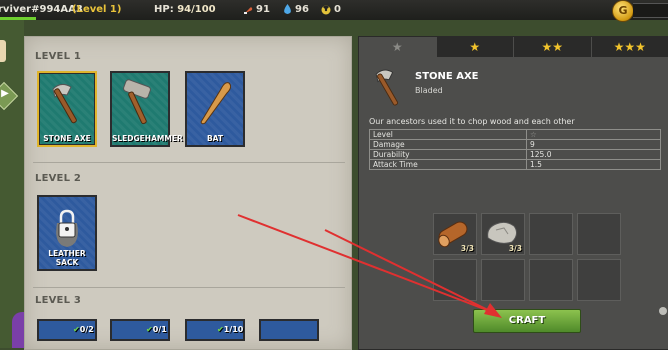  I want to click on player-name: rviver#994AA3, so click(41, 9).